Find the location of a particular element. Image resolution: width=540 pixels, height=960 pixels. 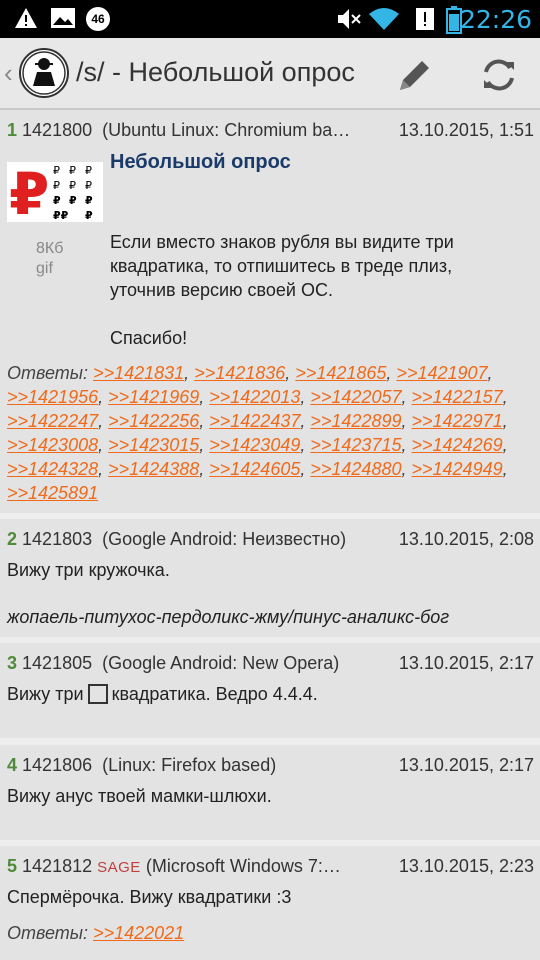

back-chevron-icon: ‹ is located at coordinates (8, 73).